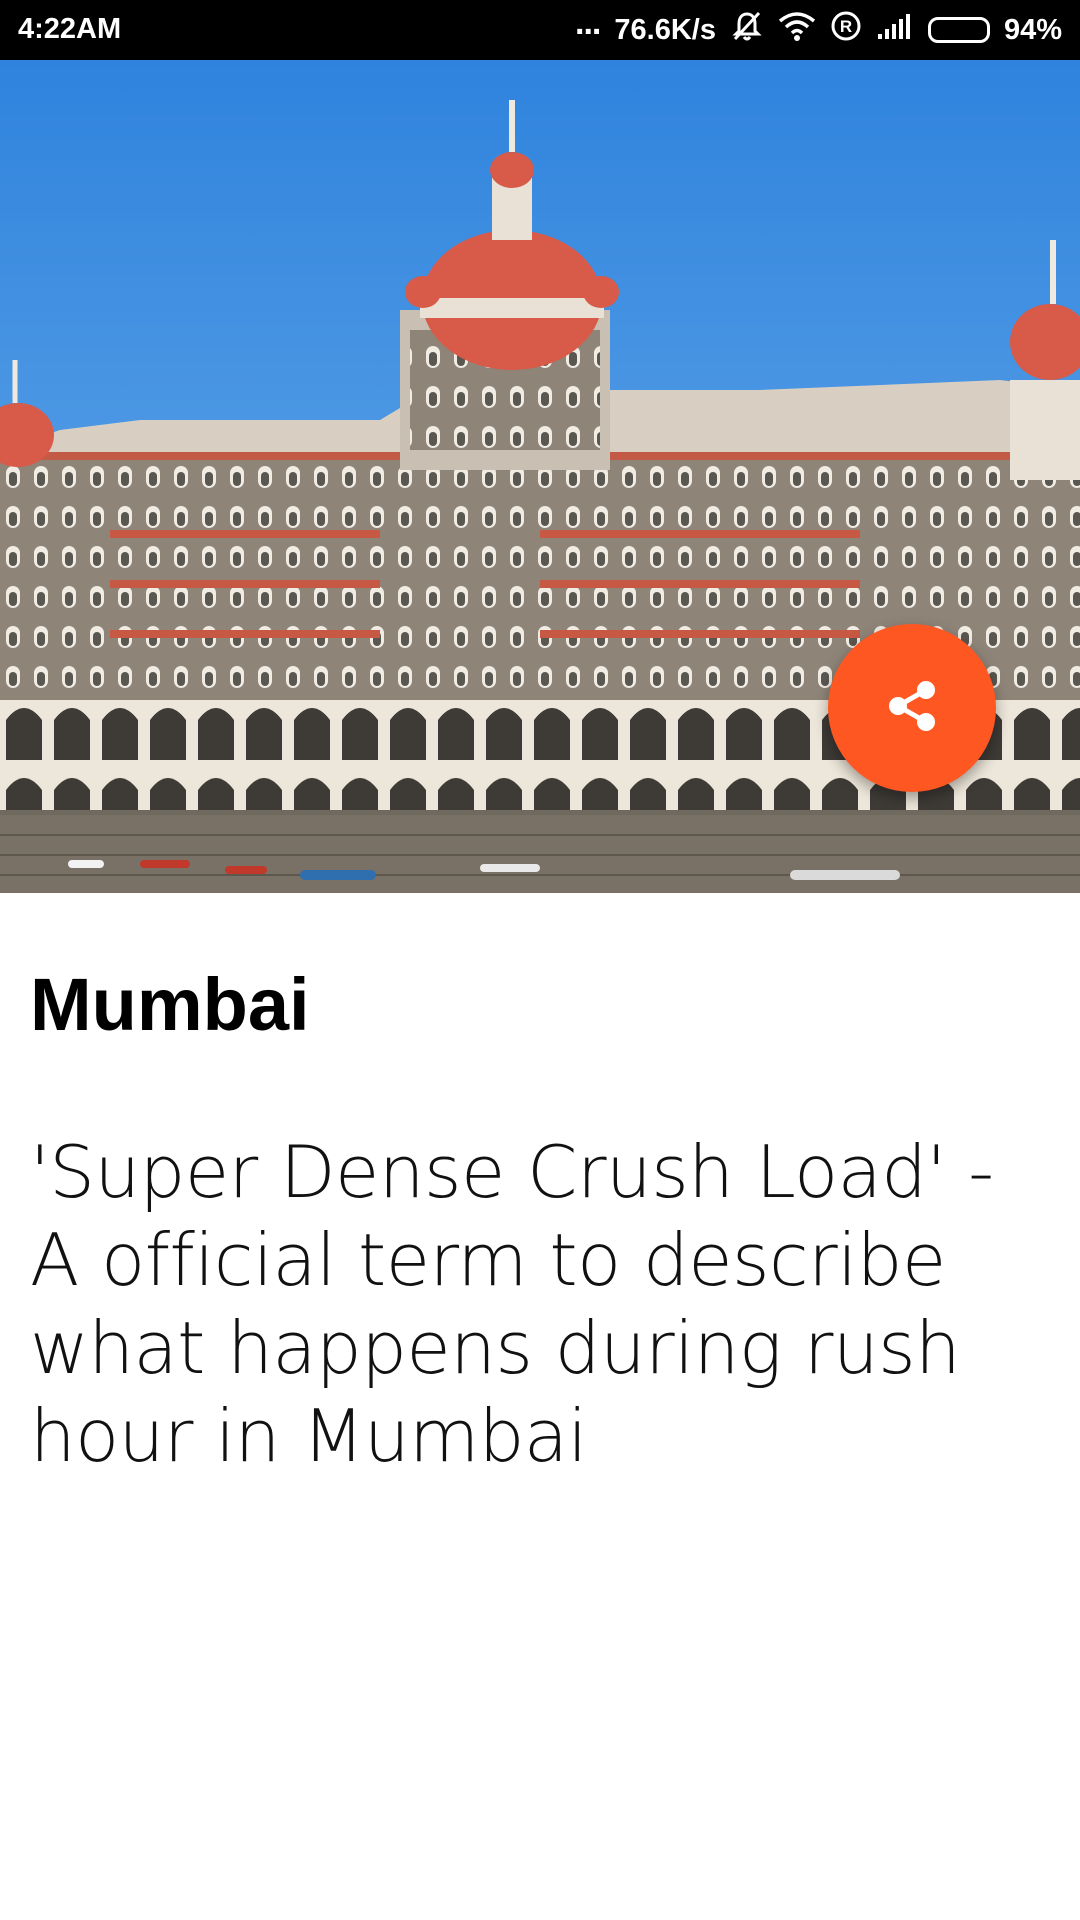 The image size is (1080, 1920). I want to click on status-icons: ... 76.6K/s R 94%, so click(811, 30).